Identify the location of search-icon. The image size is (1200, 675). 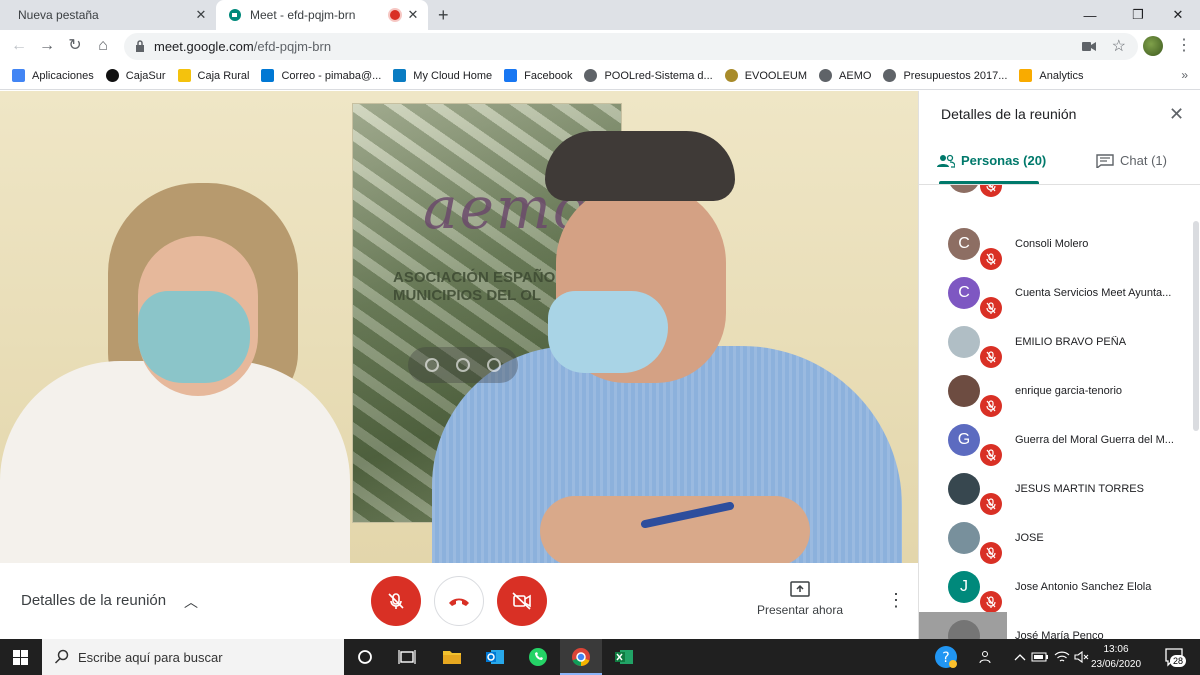
(61, 656).